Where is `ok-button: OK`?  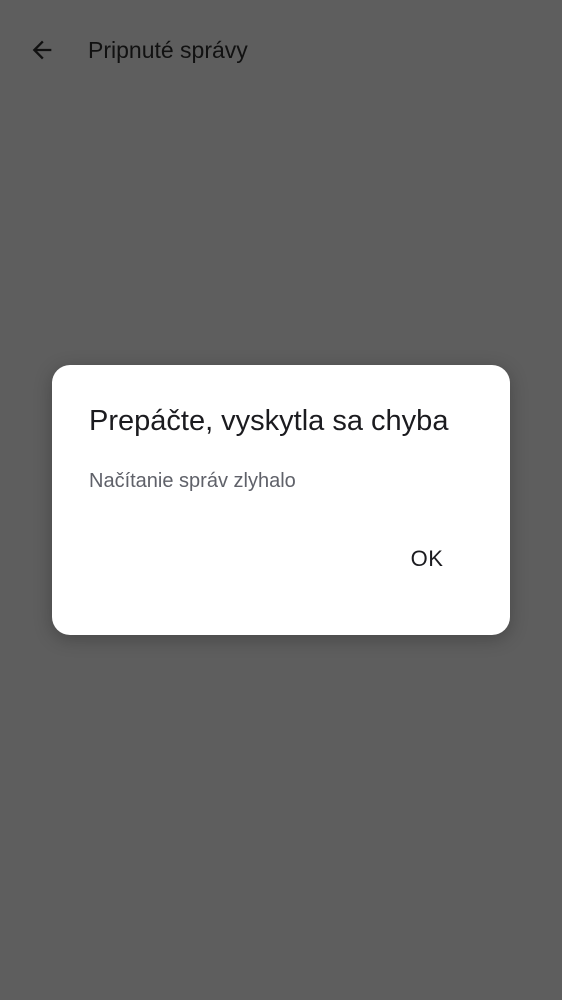 ok-button: OK is located at coordinates (427, 559).